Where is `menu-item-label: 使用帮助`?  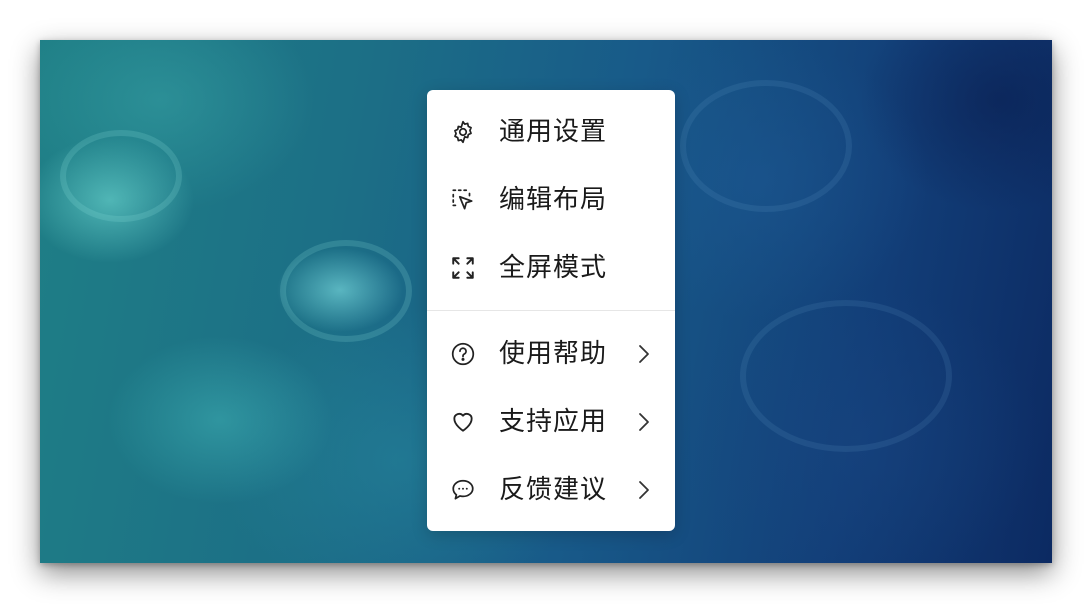 menu-item-label: 使用帮助 is located at coordinates (553, 354).